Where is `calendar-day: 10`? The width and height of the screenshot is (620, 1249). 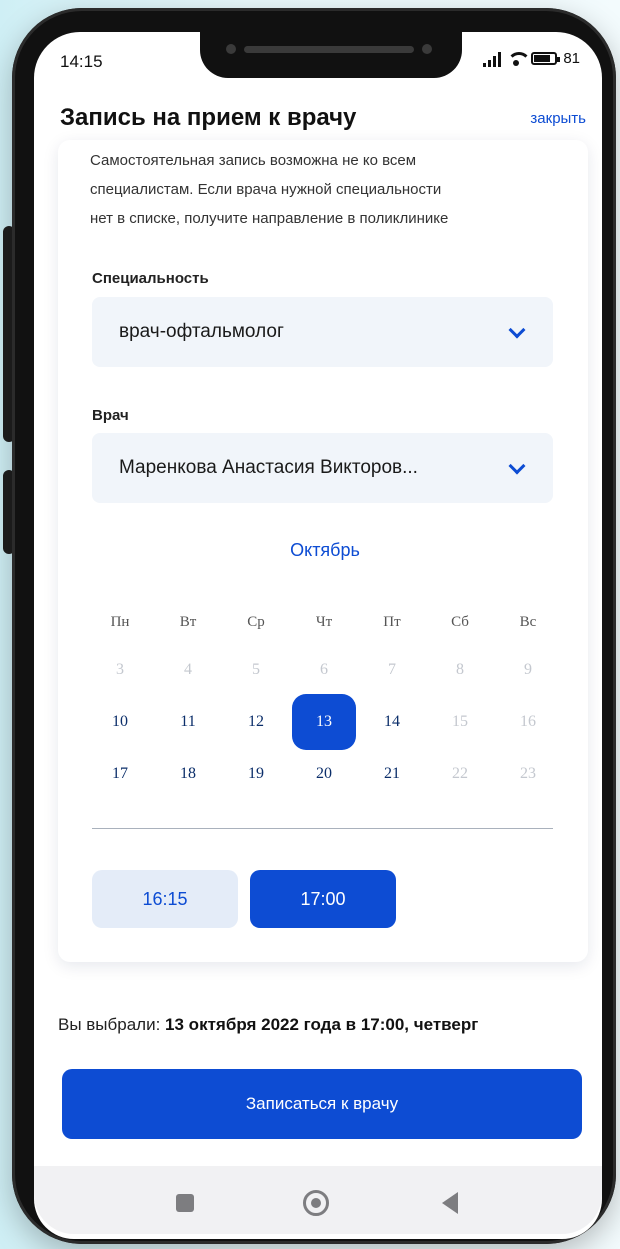
calendar-day: 10 is located at coordinates (120, 722).